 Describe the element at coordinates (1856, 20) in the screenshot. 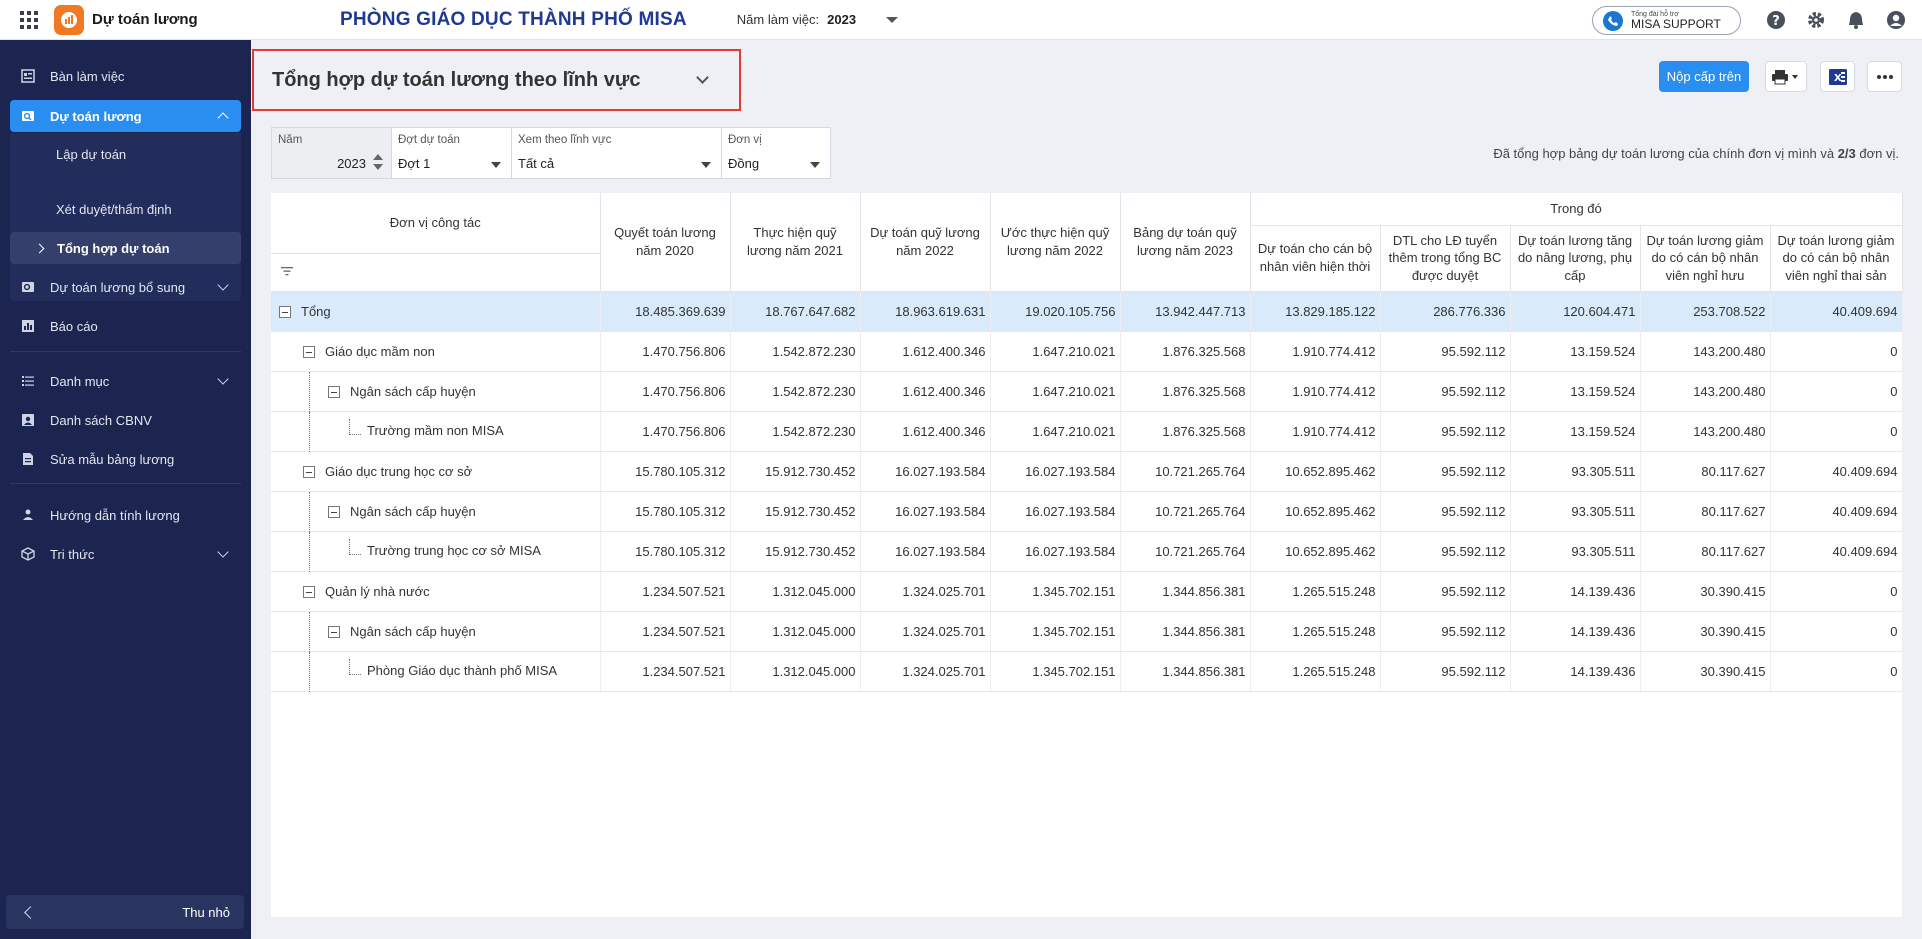

I see `bell-icon` at that location.